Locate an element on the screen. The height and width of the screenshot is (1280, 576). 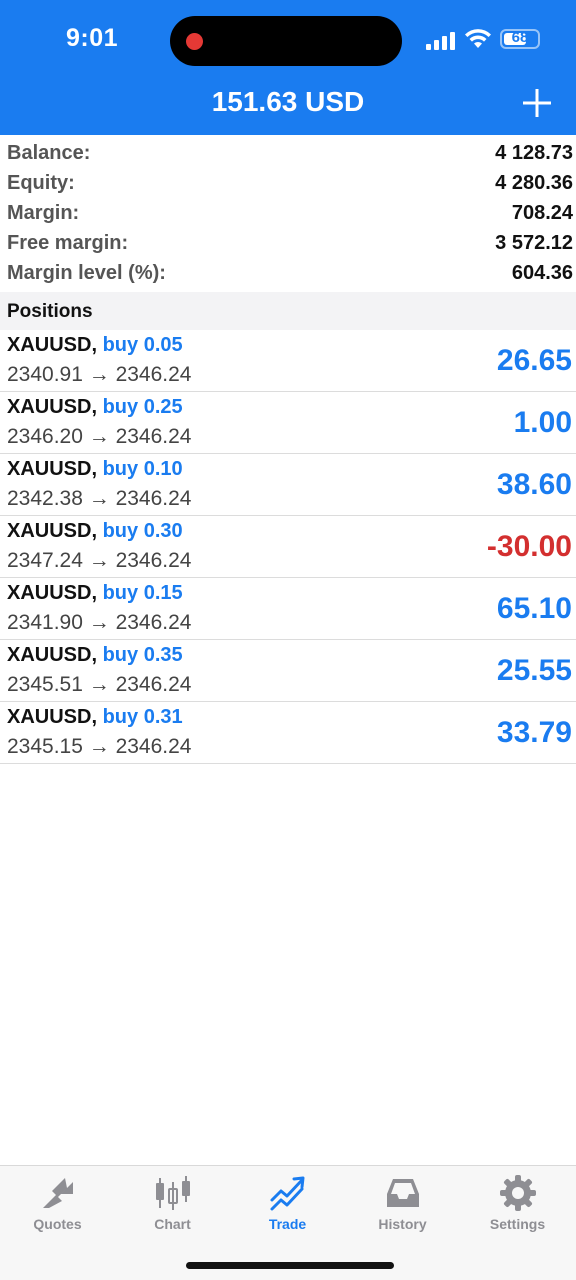
tab-label: Trade is located at coordinates (287, 1224).